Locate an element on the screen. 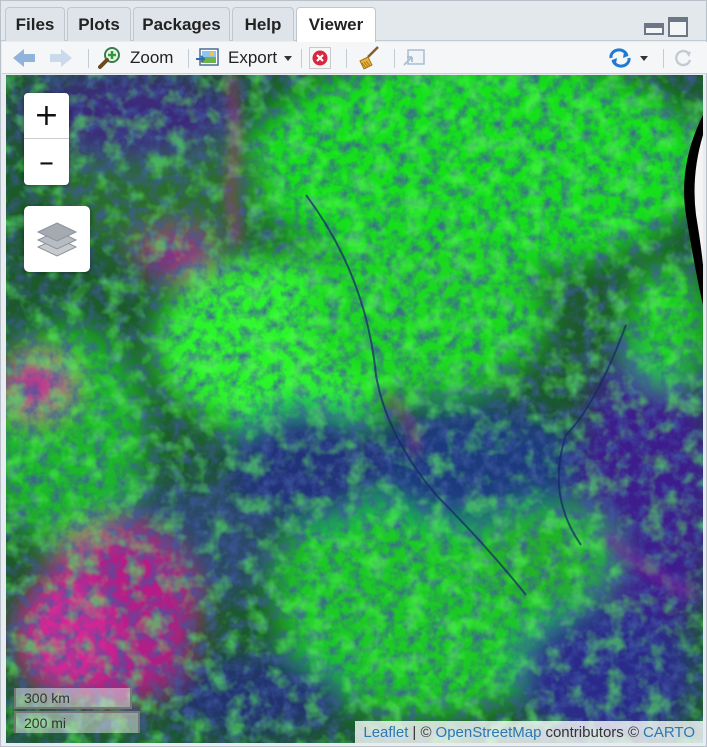  minimize-icon is located at coordinates (654, 29).